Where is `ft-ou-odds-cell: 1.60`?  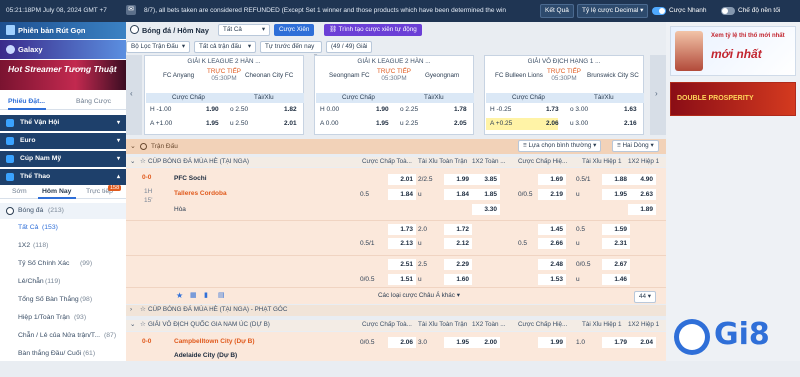 ft-ou-odds-cell: 1.60 is located at coordinates (458, 279).